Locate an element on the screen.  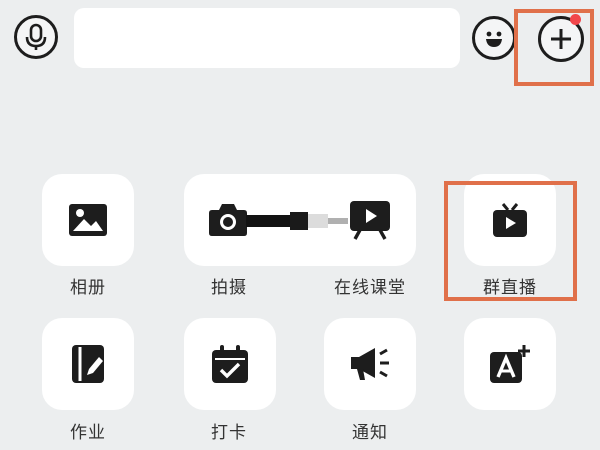
voice-button is located at coordinates (36, 37).